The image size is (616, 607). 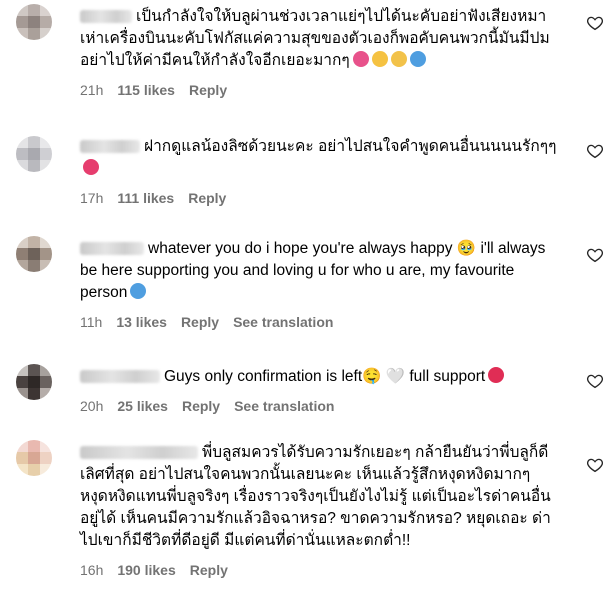 I want to click on like-count: 115 likes, so click(x=146, y=90).